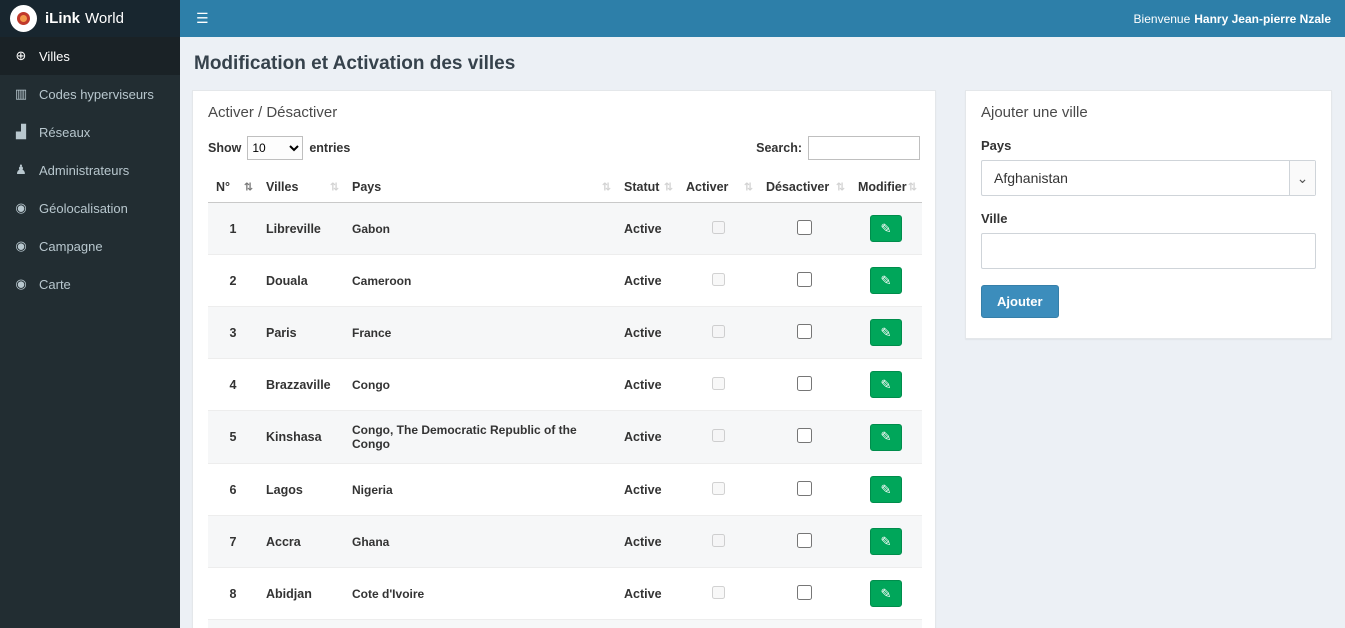 Image resolution: width=1345 pixels, height=628 pixels. Describe the element at coordinates (301, 593) in the screenshot. I see `cell-ville: Abidjan` at that location.